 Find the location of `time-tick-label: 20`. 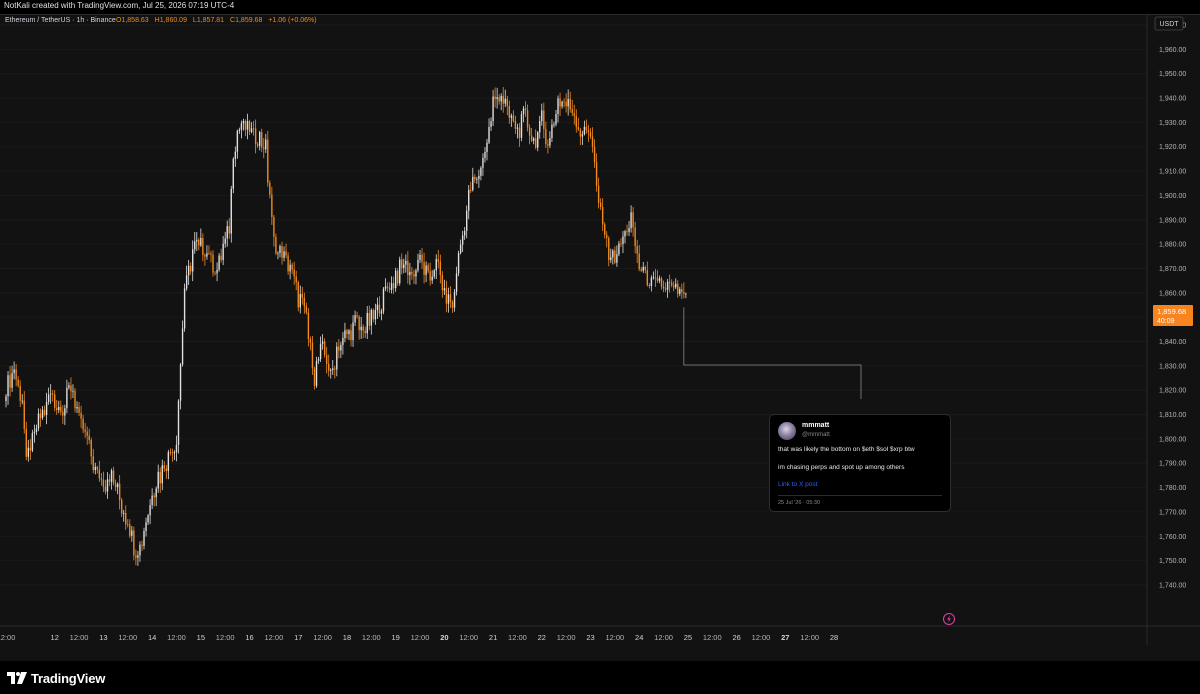

time-tick-label: 20 is located at coordinates (444, 637).